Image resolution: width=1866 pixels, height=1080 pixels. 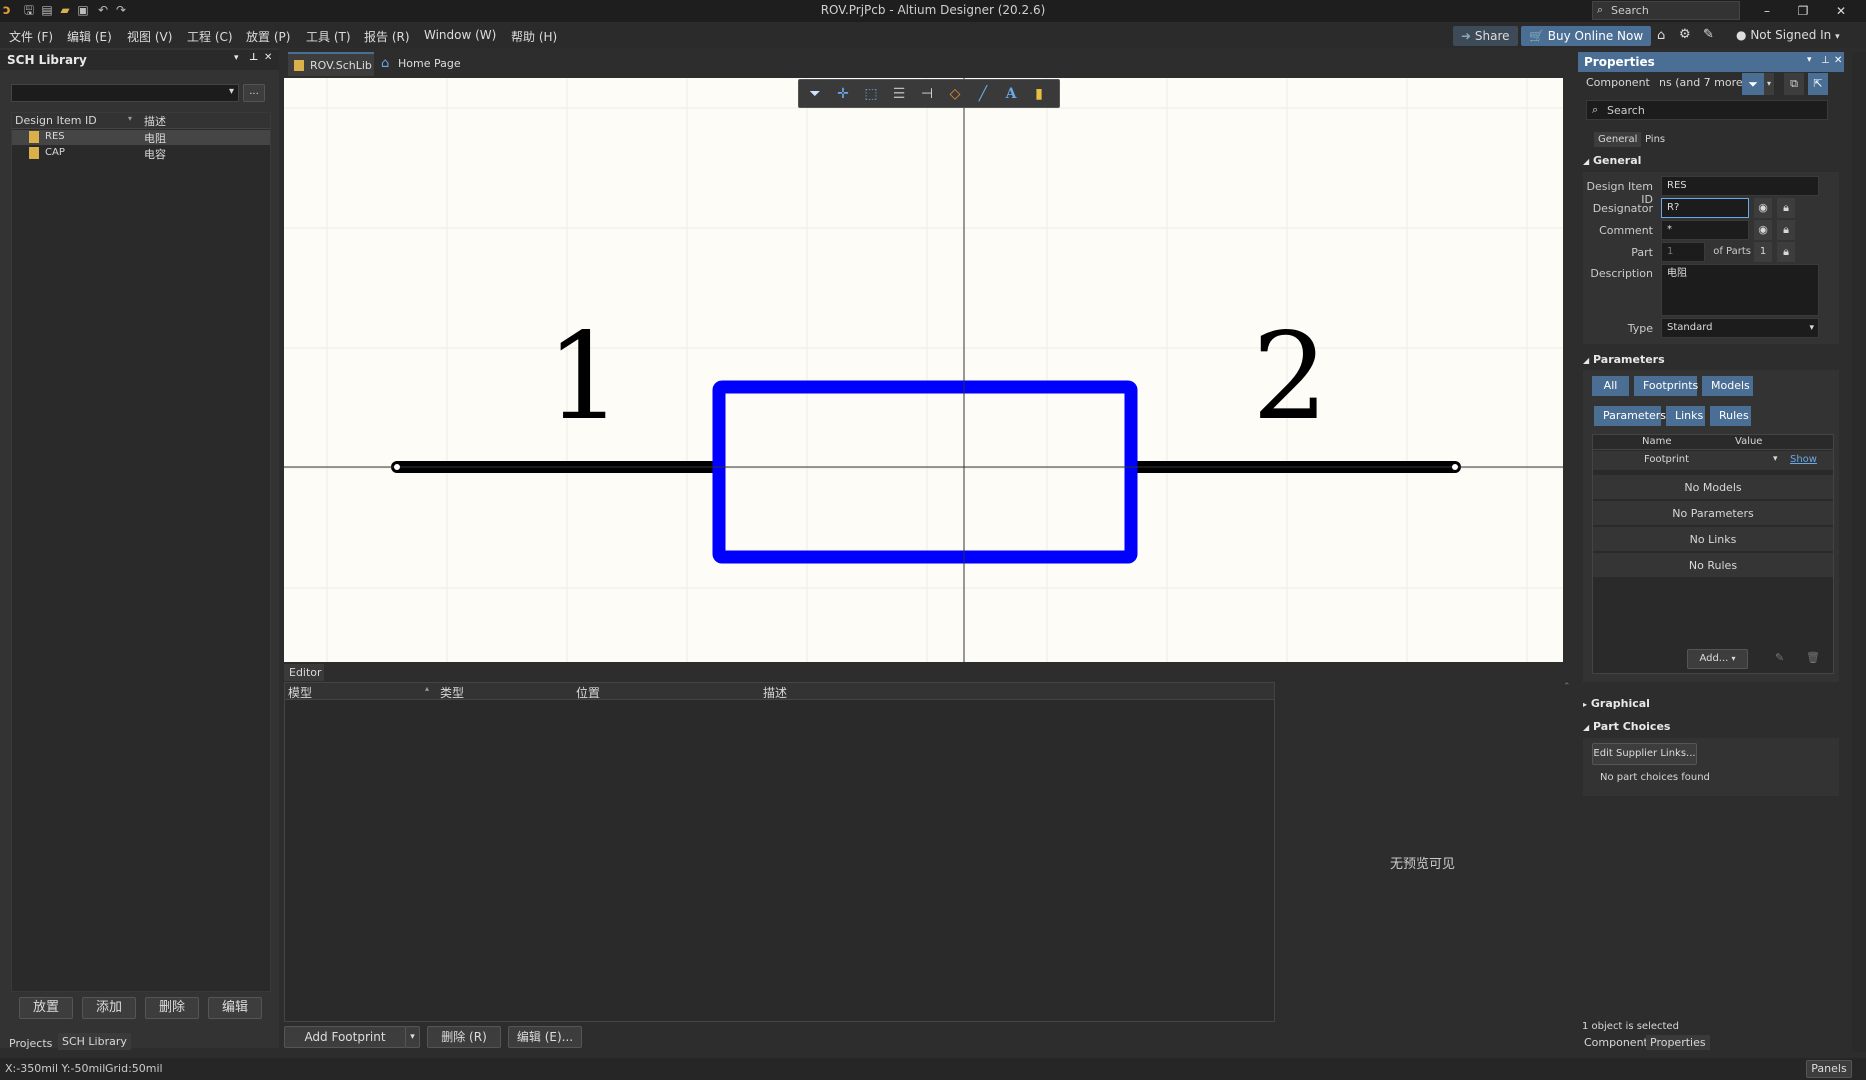 I want to click on design-item-id-field: RES, so click(x=1740, y=186).